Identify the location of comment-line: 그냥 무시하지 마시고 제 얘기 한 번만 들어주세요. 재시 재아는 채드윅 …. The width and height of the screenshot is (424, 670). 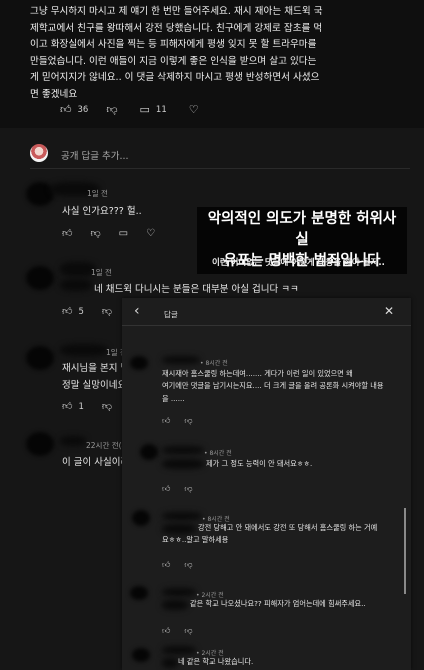
(176, 11).